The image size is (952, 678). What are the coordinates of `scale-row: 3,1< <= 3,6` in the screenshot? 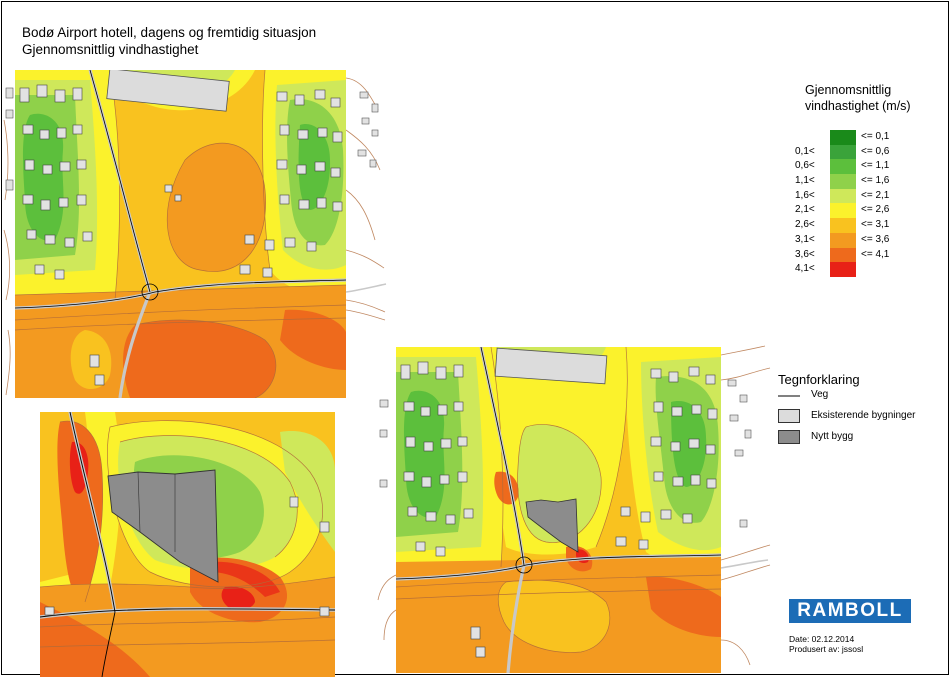 It's located at (850, 240).